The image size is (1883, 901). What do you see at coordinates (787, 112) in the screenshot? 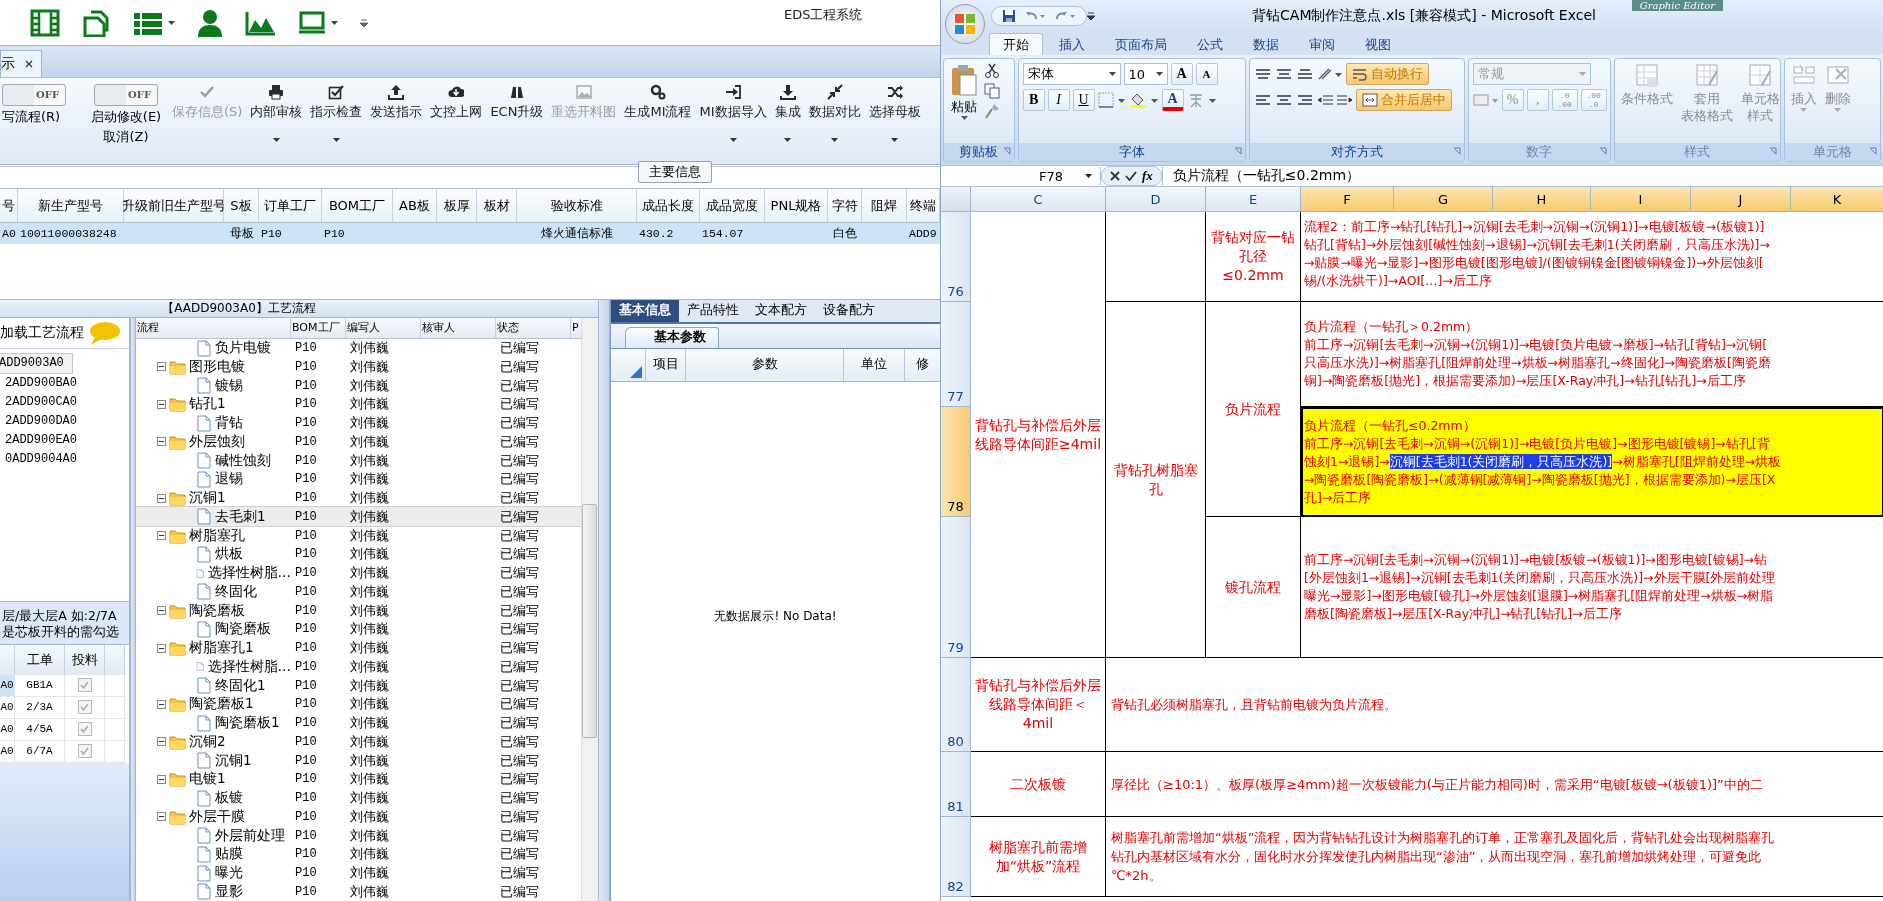
I see `toolbar-button: 集成` at bounding box center [787, 112].